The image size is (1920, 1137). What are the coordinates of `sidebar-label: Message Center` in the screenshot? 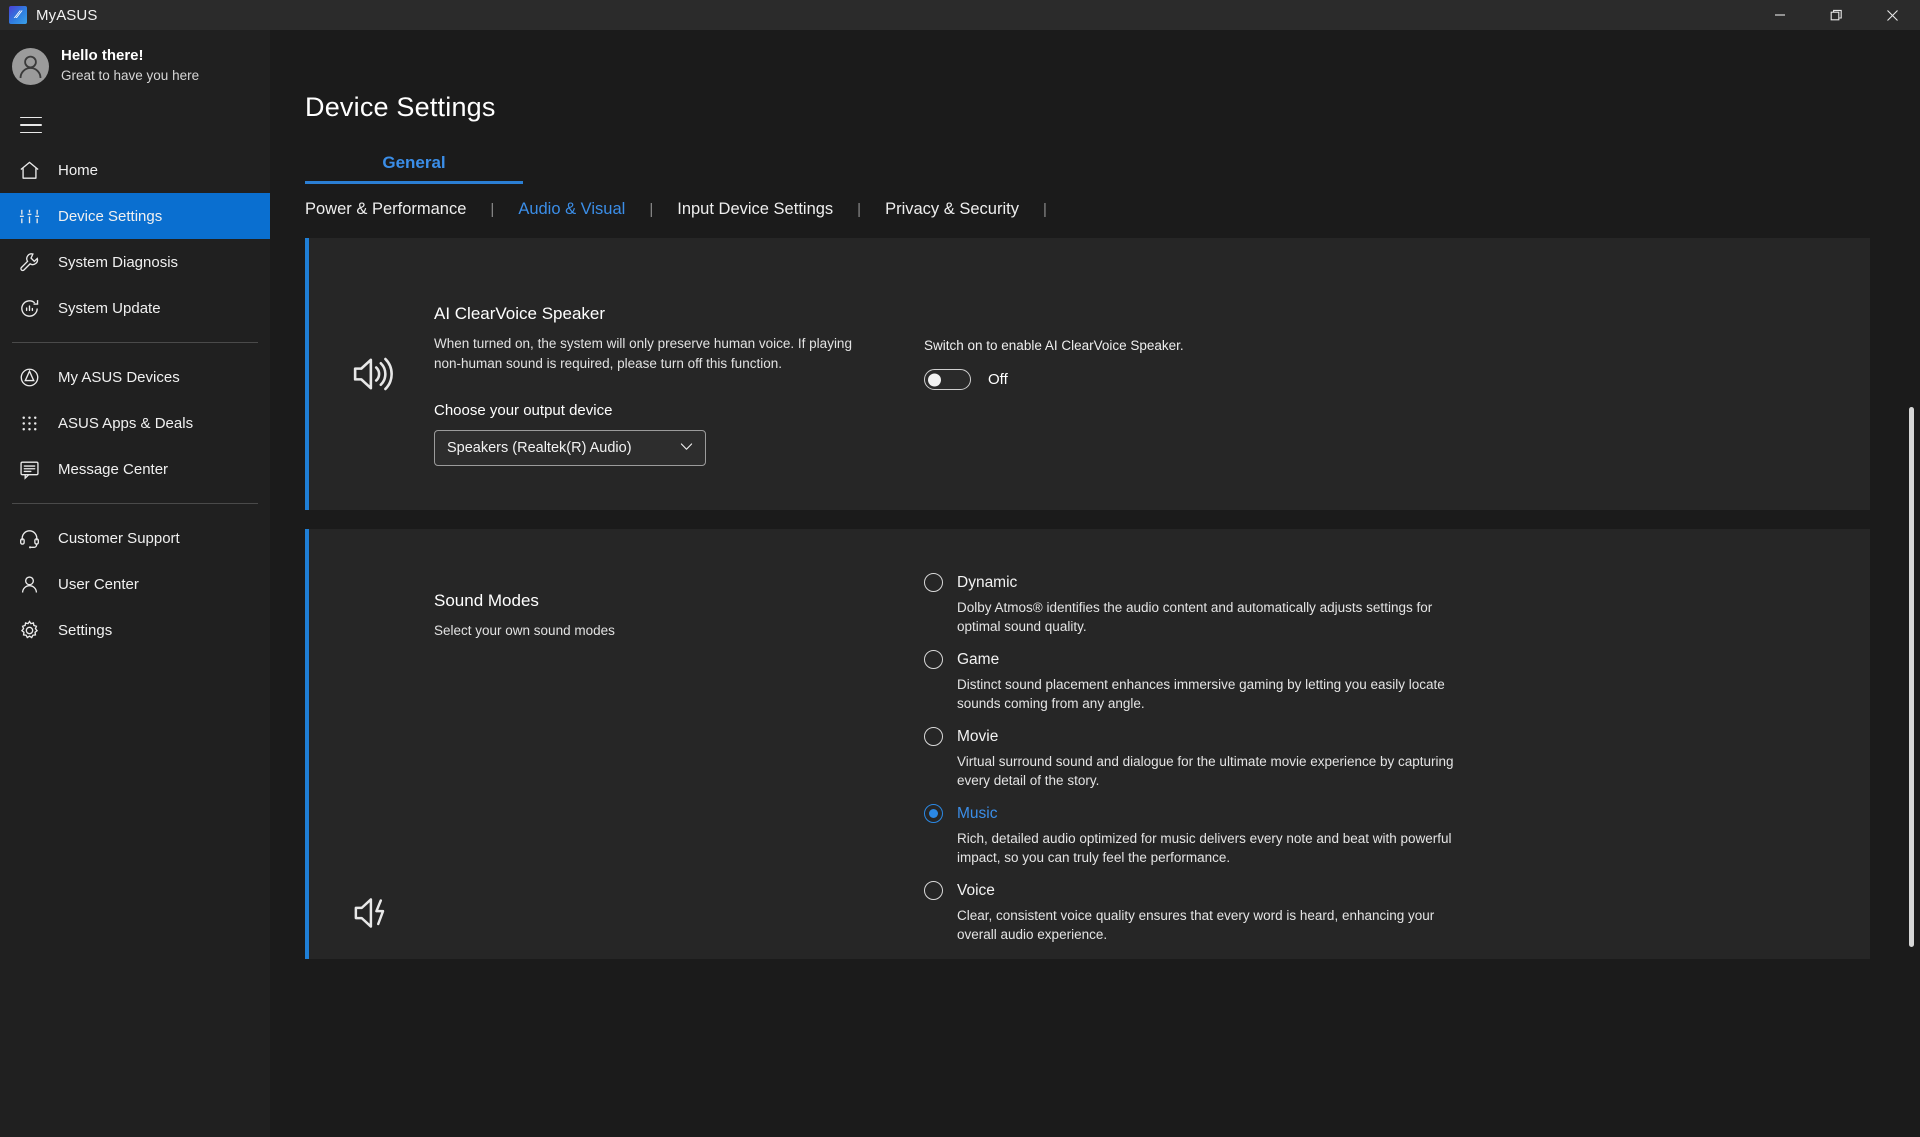 It's located at (113, 469).